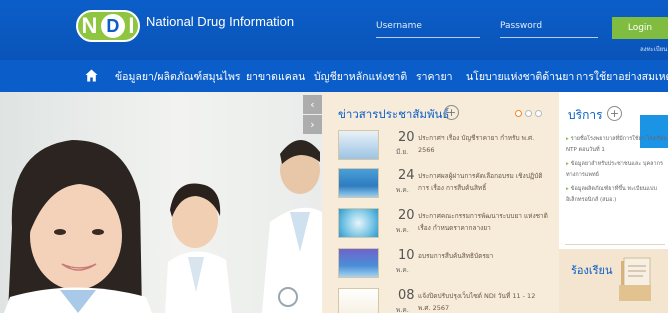  Describe the element at coordinates (275, 76) in the screenshot. I see `nav-item-drug-shortage: ยาขาดแคลน` at that location.